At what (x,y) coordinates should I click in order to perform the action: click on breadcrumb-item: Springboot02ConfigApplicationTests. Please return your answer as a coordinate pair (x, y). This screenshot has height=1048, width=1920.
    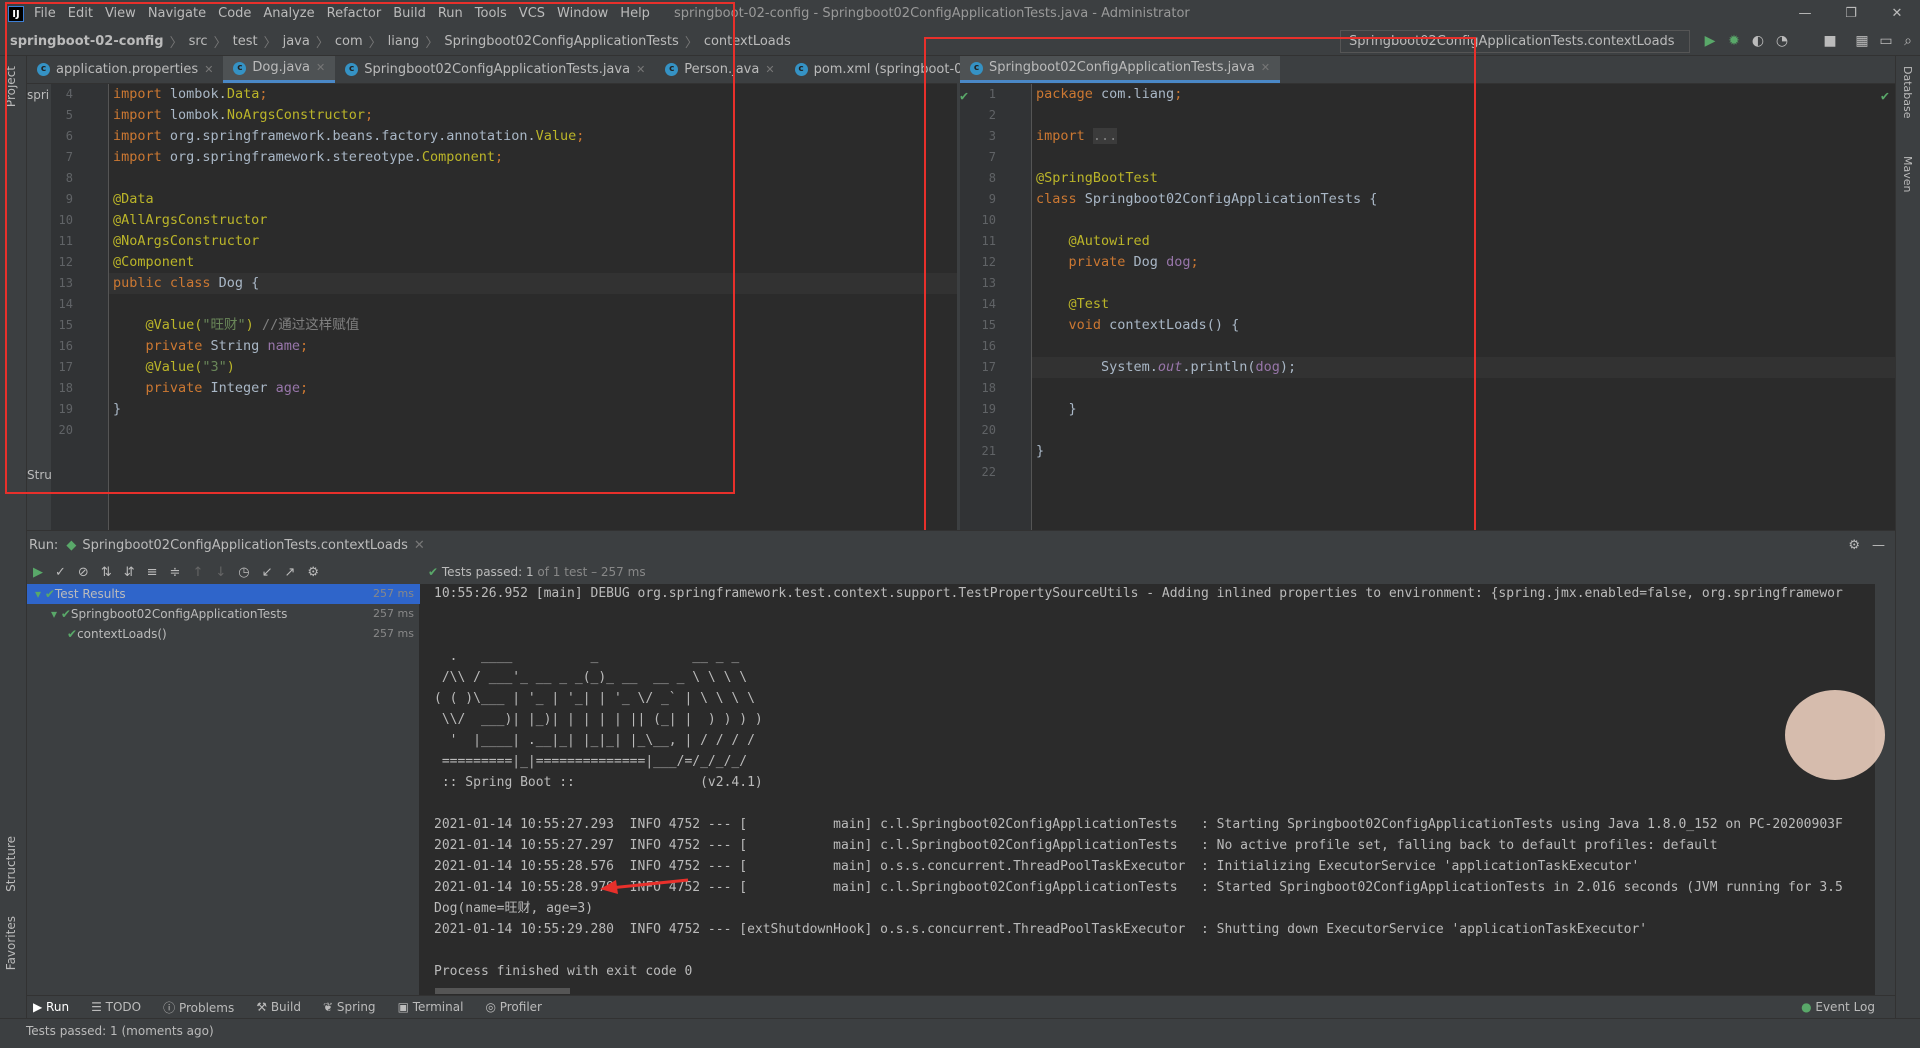
    Looking at the image, I should click on (561, 41).